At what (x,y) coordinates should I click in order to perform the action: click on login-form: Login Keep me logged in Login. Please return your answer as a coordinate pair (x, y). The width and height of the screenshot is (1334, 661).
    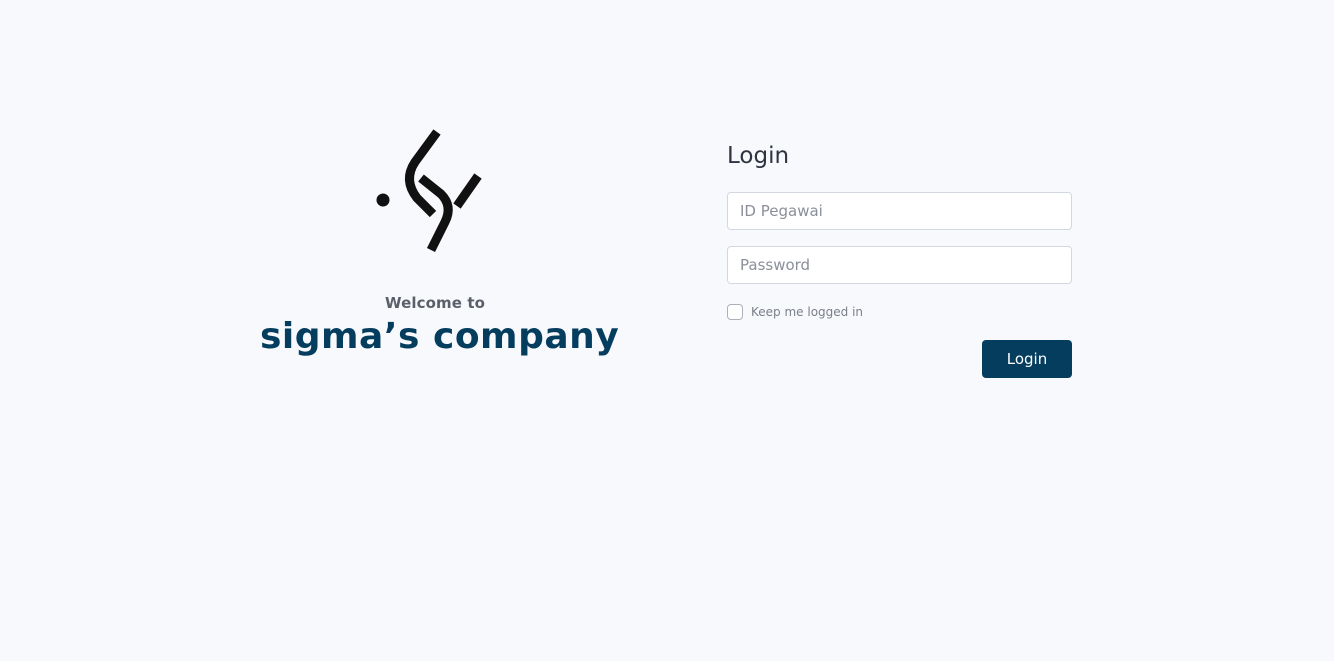
    Looking at the image, I should click on (899, 259).